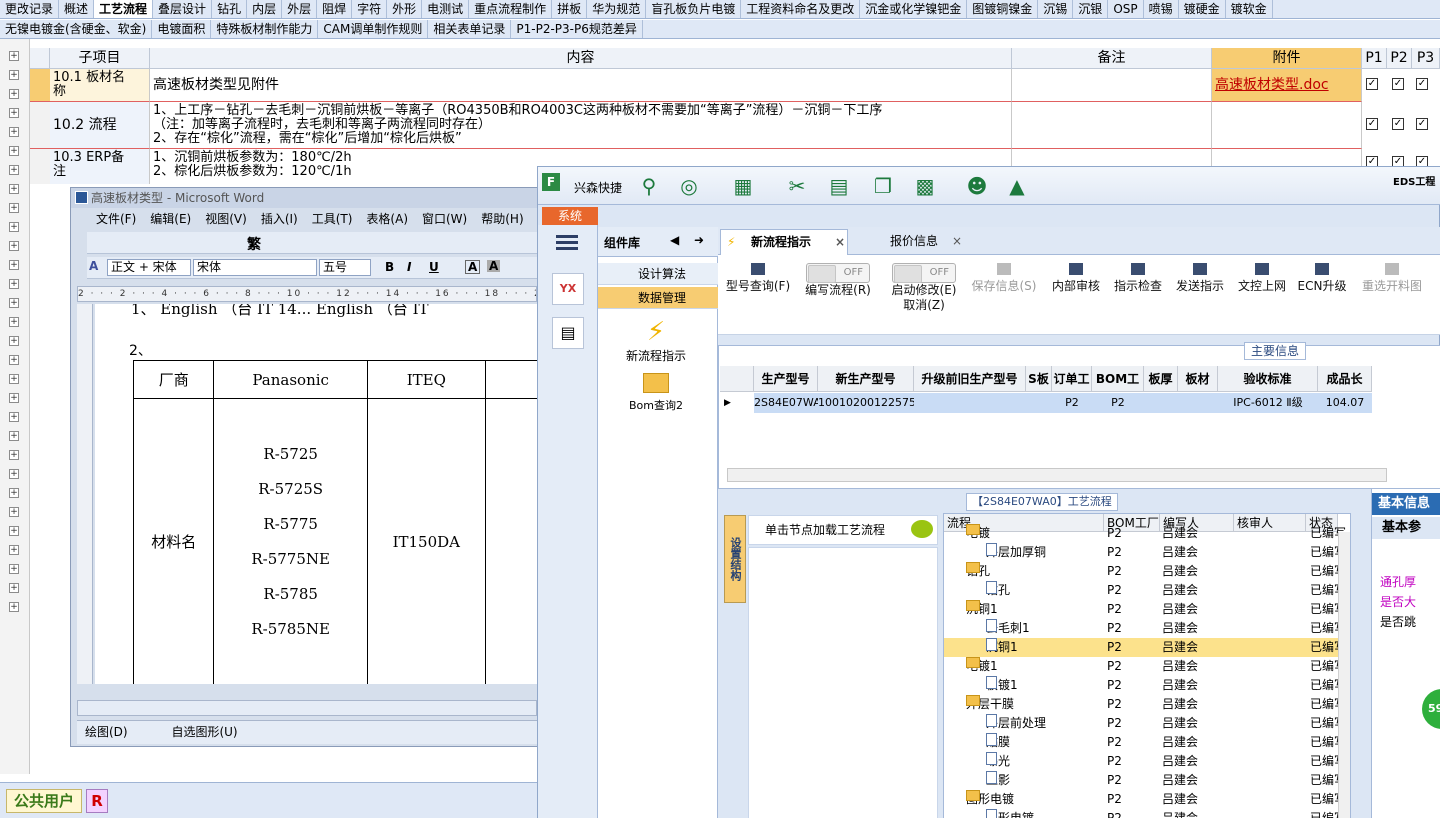 The image size is (1440, 818). I want to click on tab-4: 叠层设计, so click(183, 9).